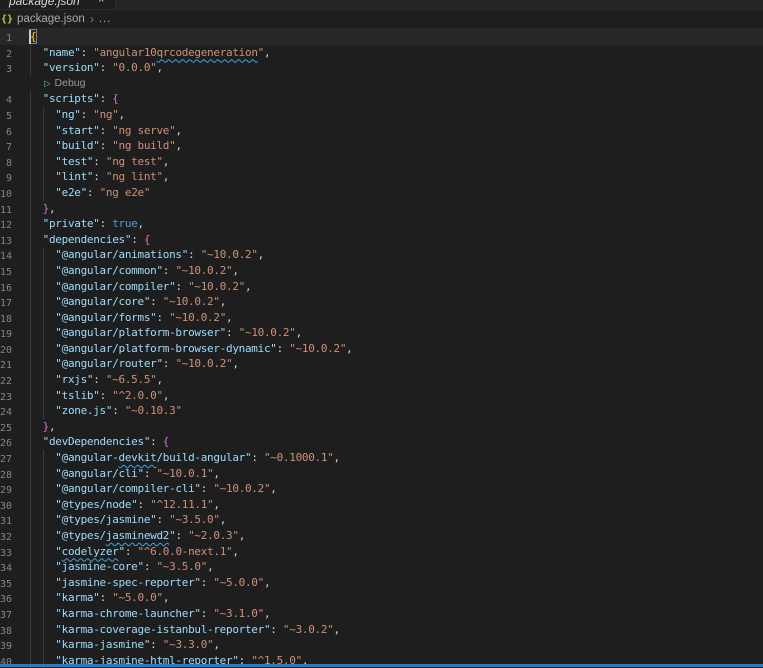 The image size is (763, 668). I want to click on code-line: 18 "@angular/forms": "~10.0.2",, so click(381, 317).